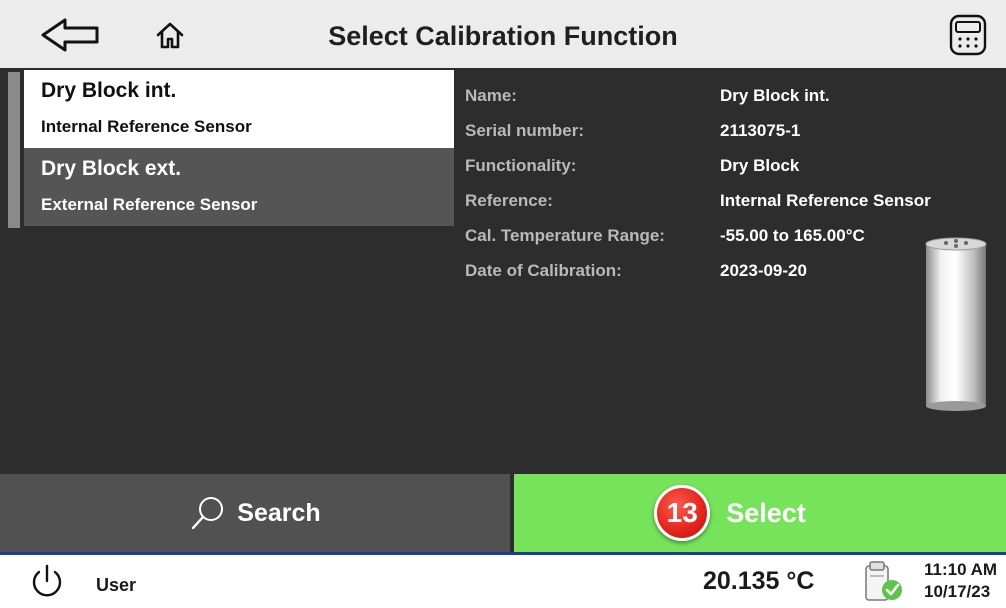 This screenshot has height=608, width=1006. Describe the element at coordinates (543, 270) in the screenshot. I see `detail-label: Date of Calibration:` at that location.